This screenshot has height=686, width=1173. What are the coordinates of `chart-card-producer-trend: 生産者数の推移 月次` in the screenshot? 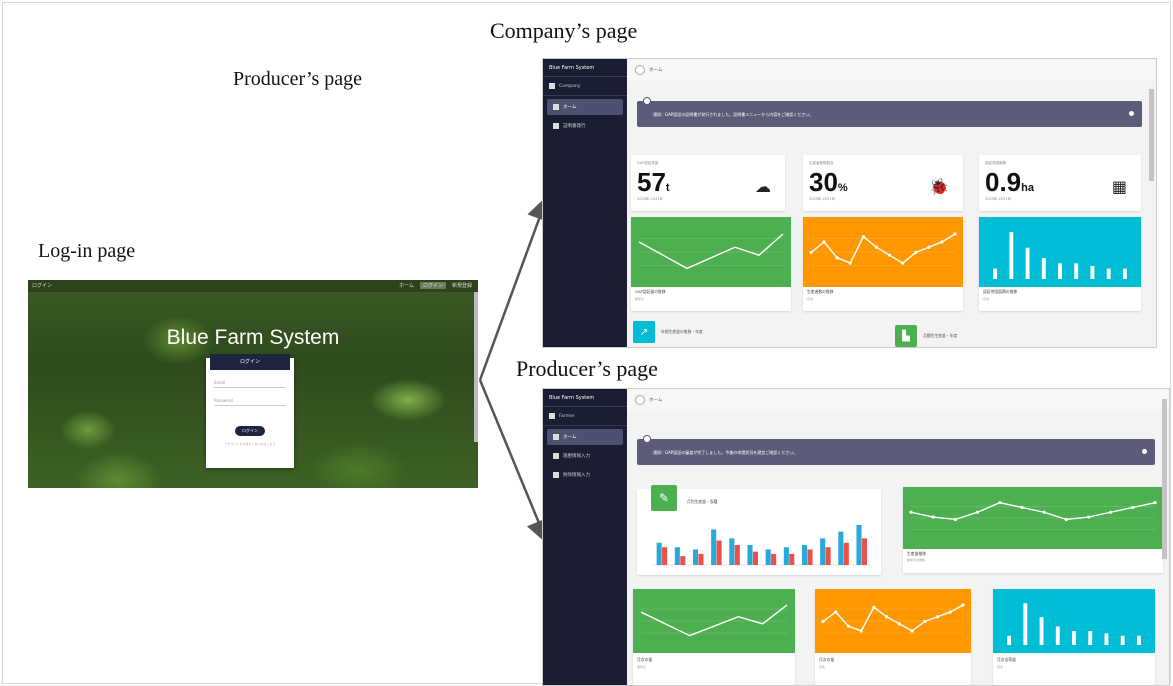 It's located at (883, 264).